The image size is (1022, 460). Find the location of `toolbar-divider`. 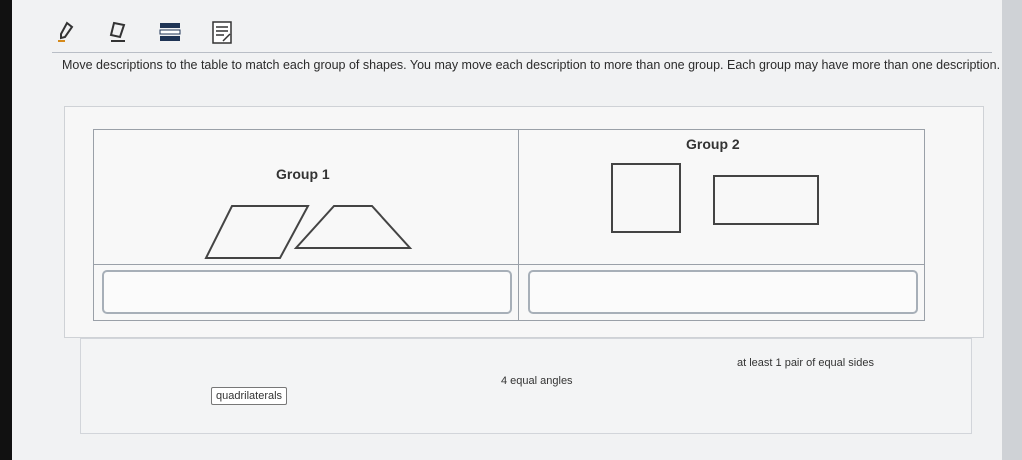

toolbar-divider is located at coordinates (522, 52).